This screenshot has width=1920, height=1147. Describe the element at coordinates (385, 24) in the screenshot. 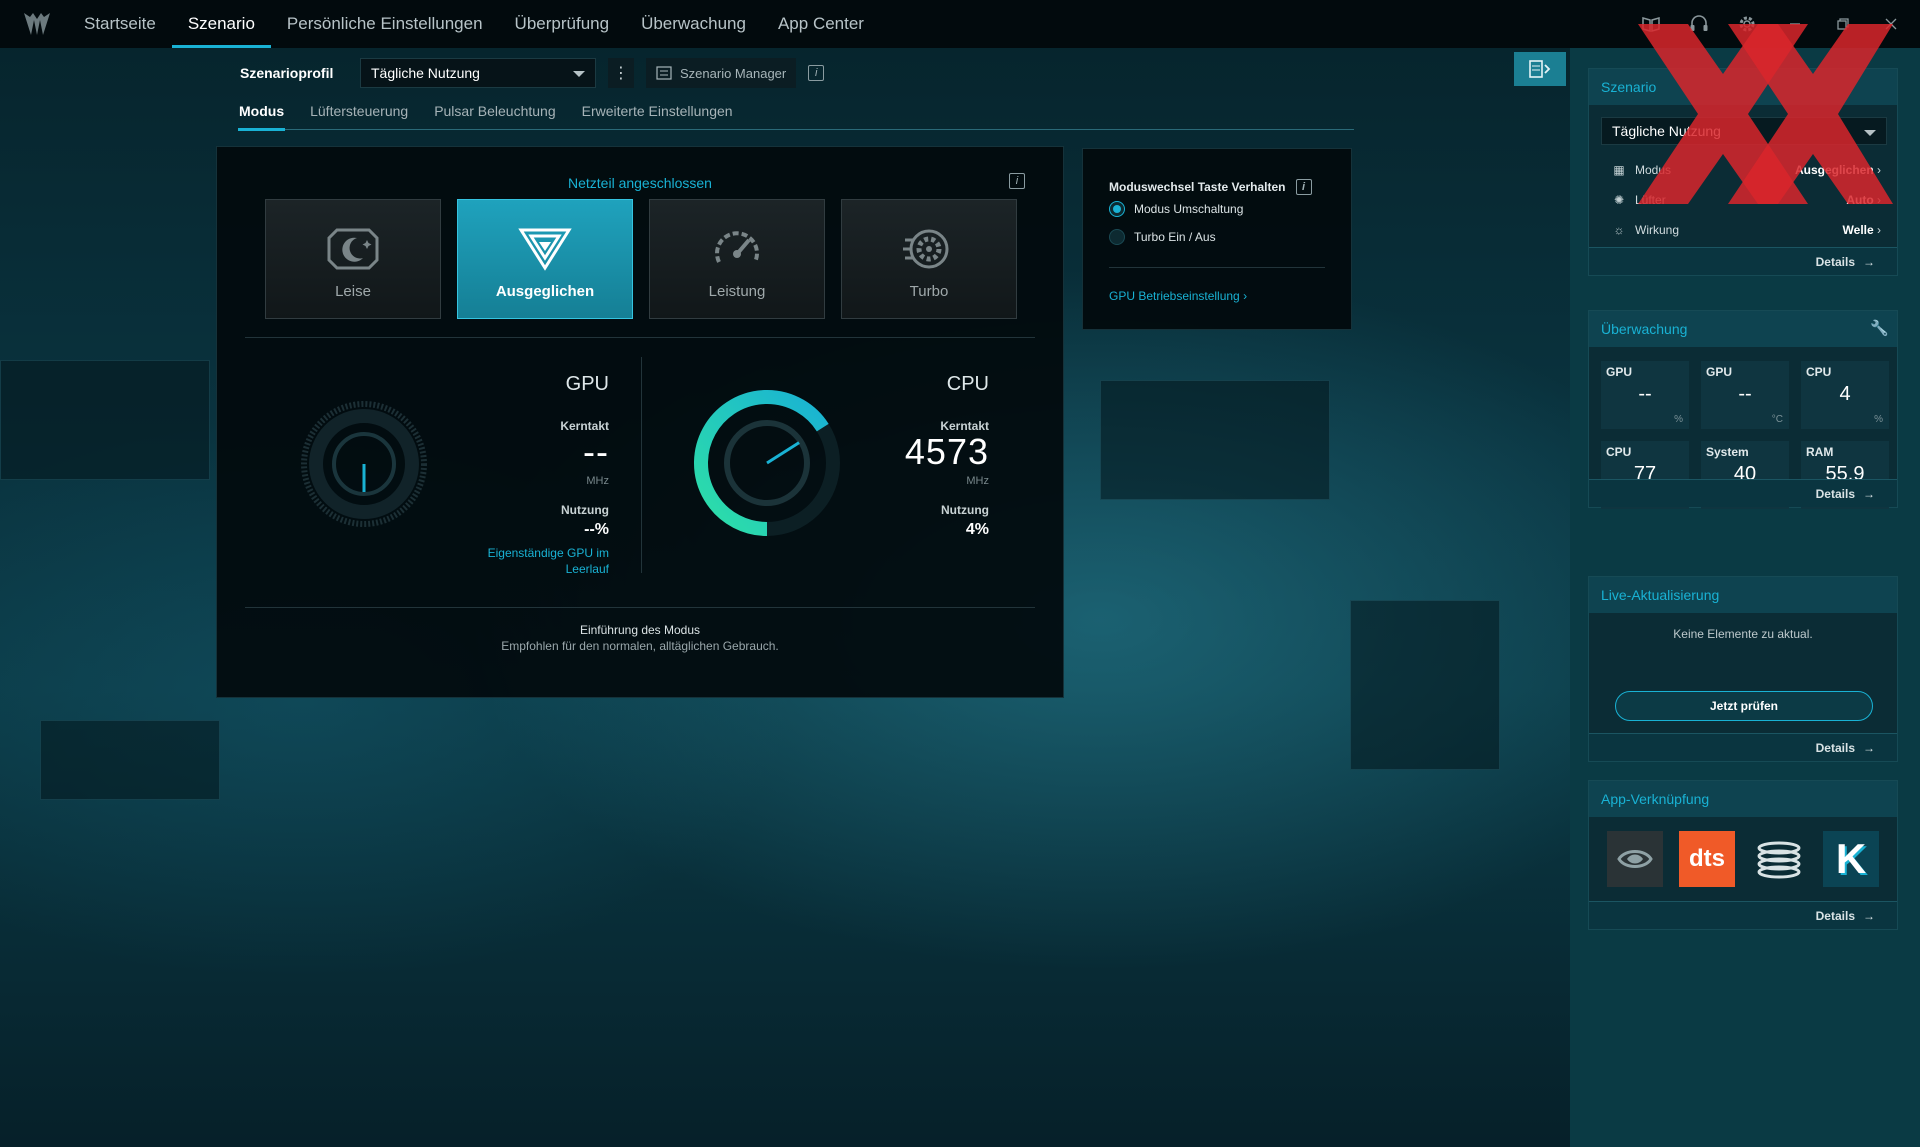

I see `nav-personal-settings: Persönliche Einstellungen` at that location.